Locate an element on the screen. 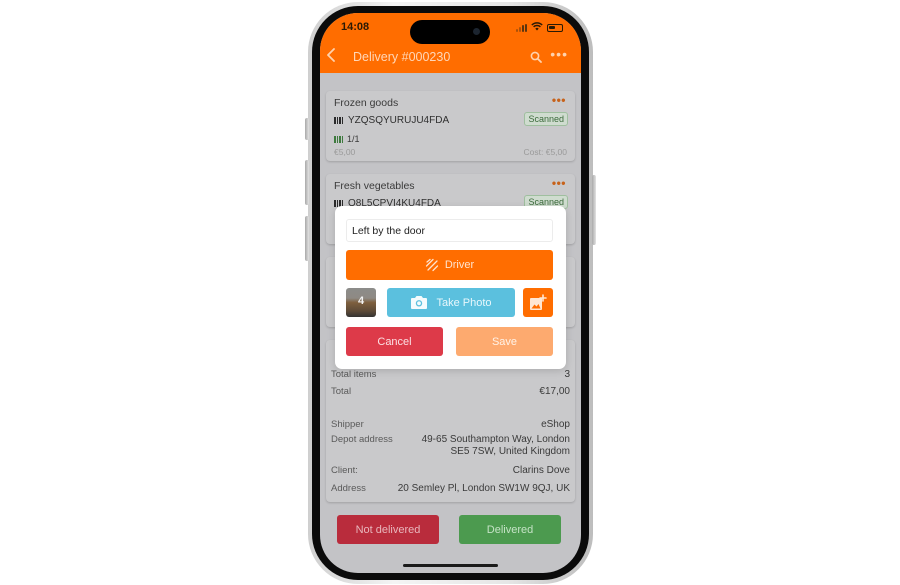 The image size is (900, 585). take-photo-button: Take Photo is located at coordinates (451, 302).